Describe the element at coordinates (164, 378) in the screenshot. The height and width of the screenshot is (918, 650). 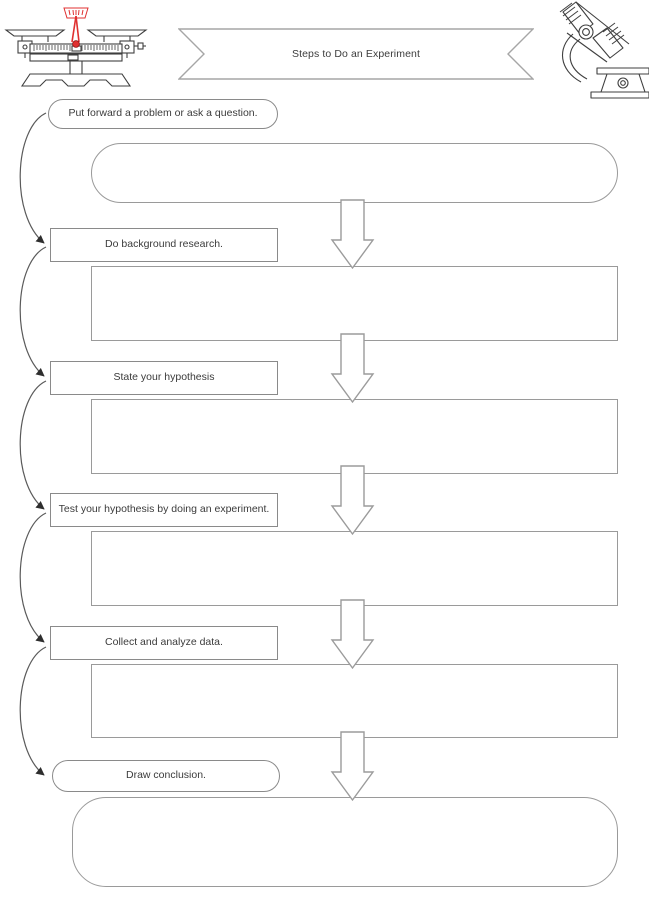
I see `step-label-3: State your hypothesis` at that location.